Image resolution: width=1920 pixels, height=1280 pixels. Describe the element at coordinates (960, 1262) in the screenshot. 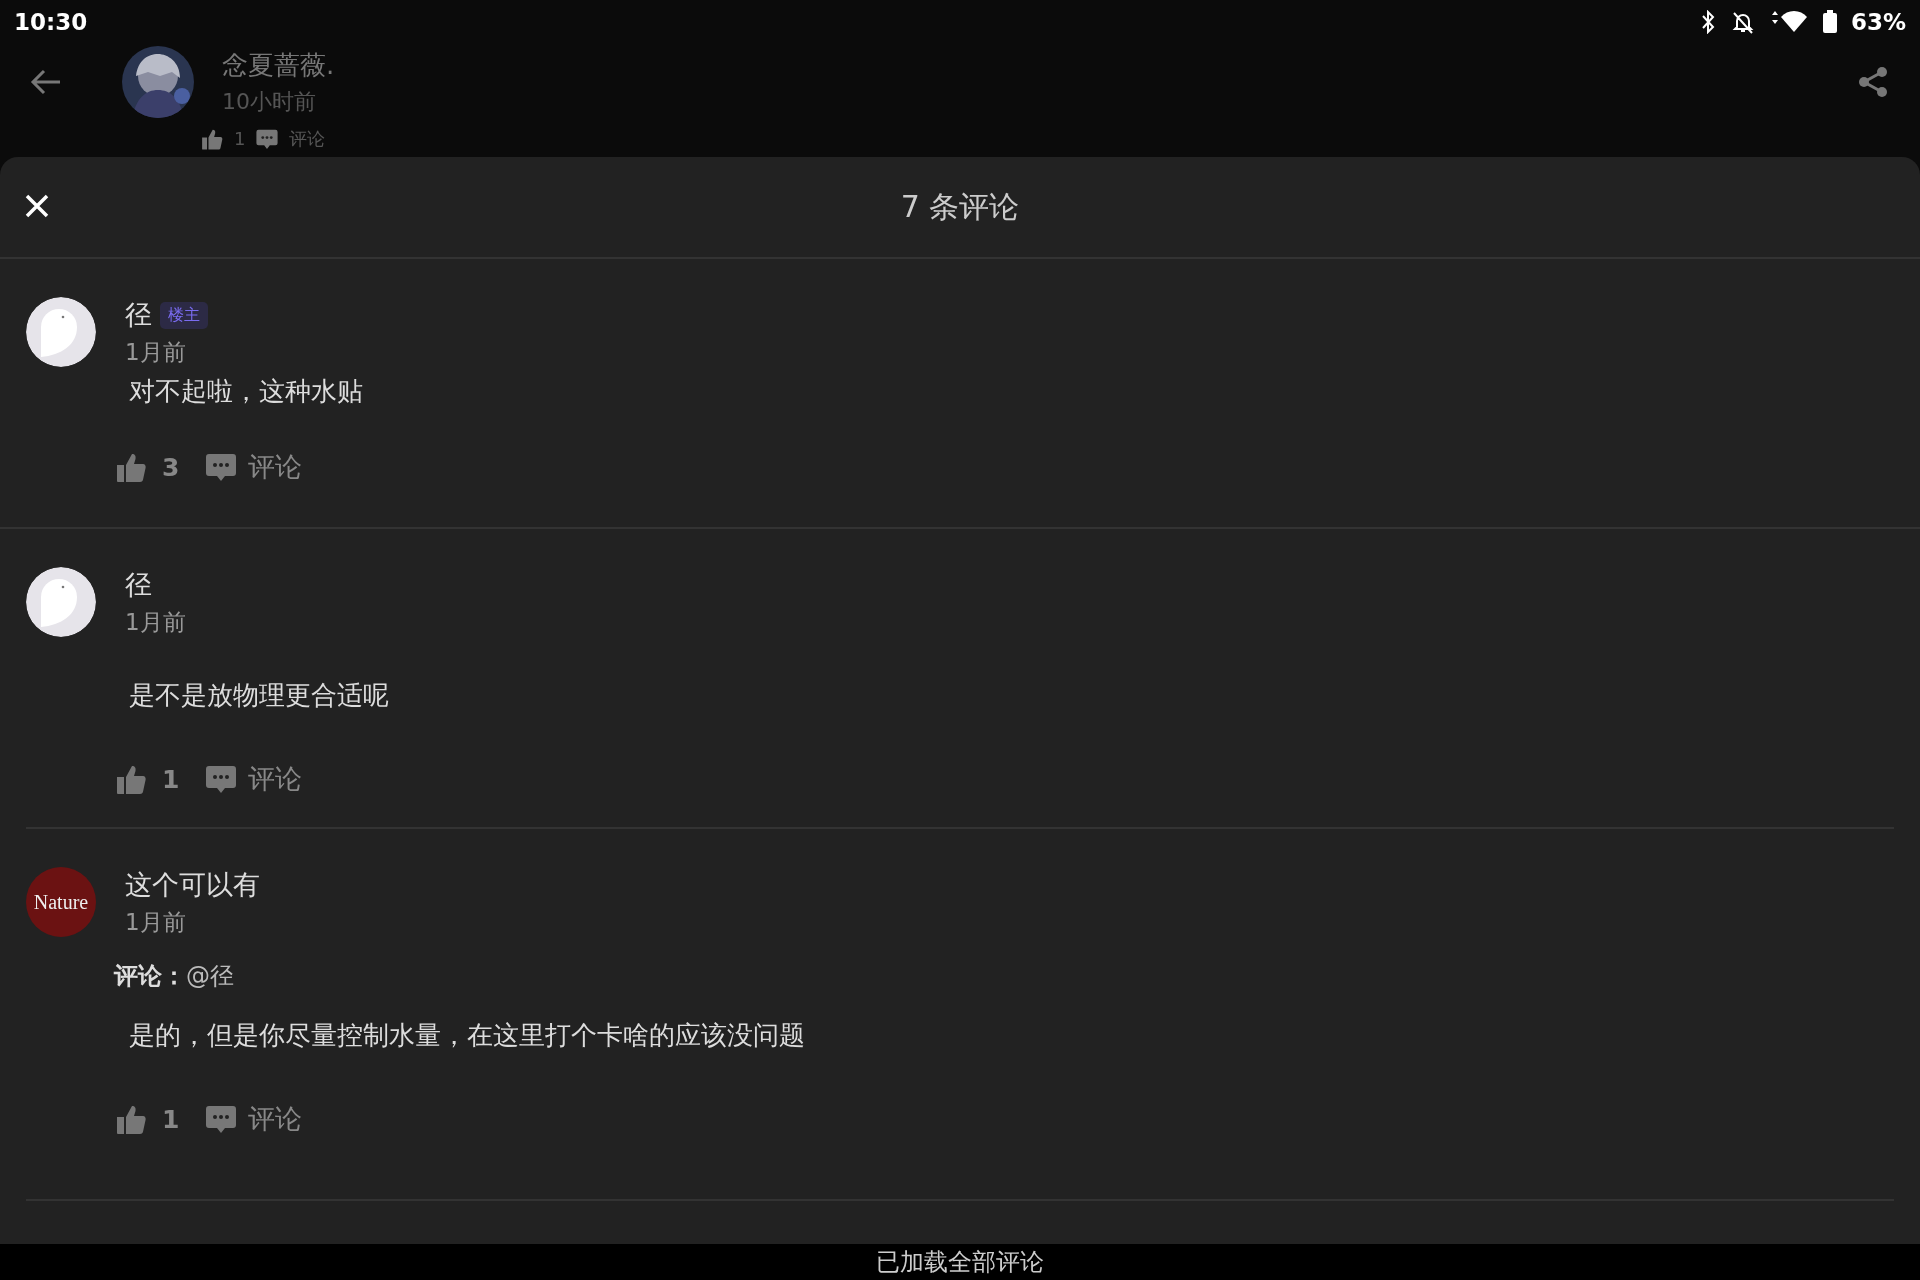

I see `end-of-list-text: 已加载全部评论` at that location.